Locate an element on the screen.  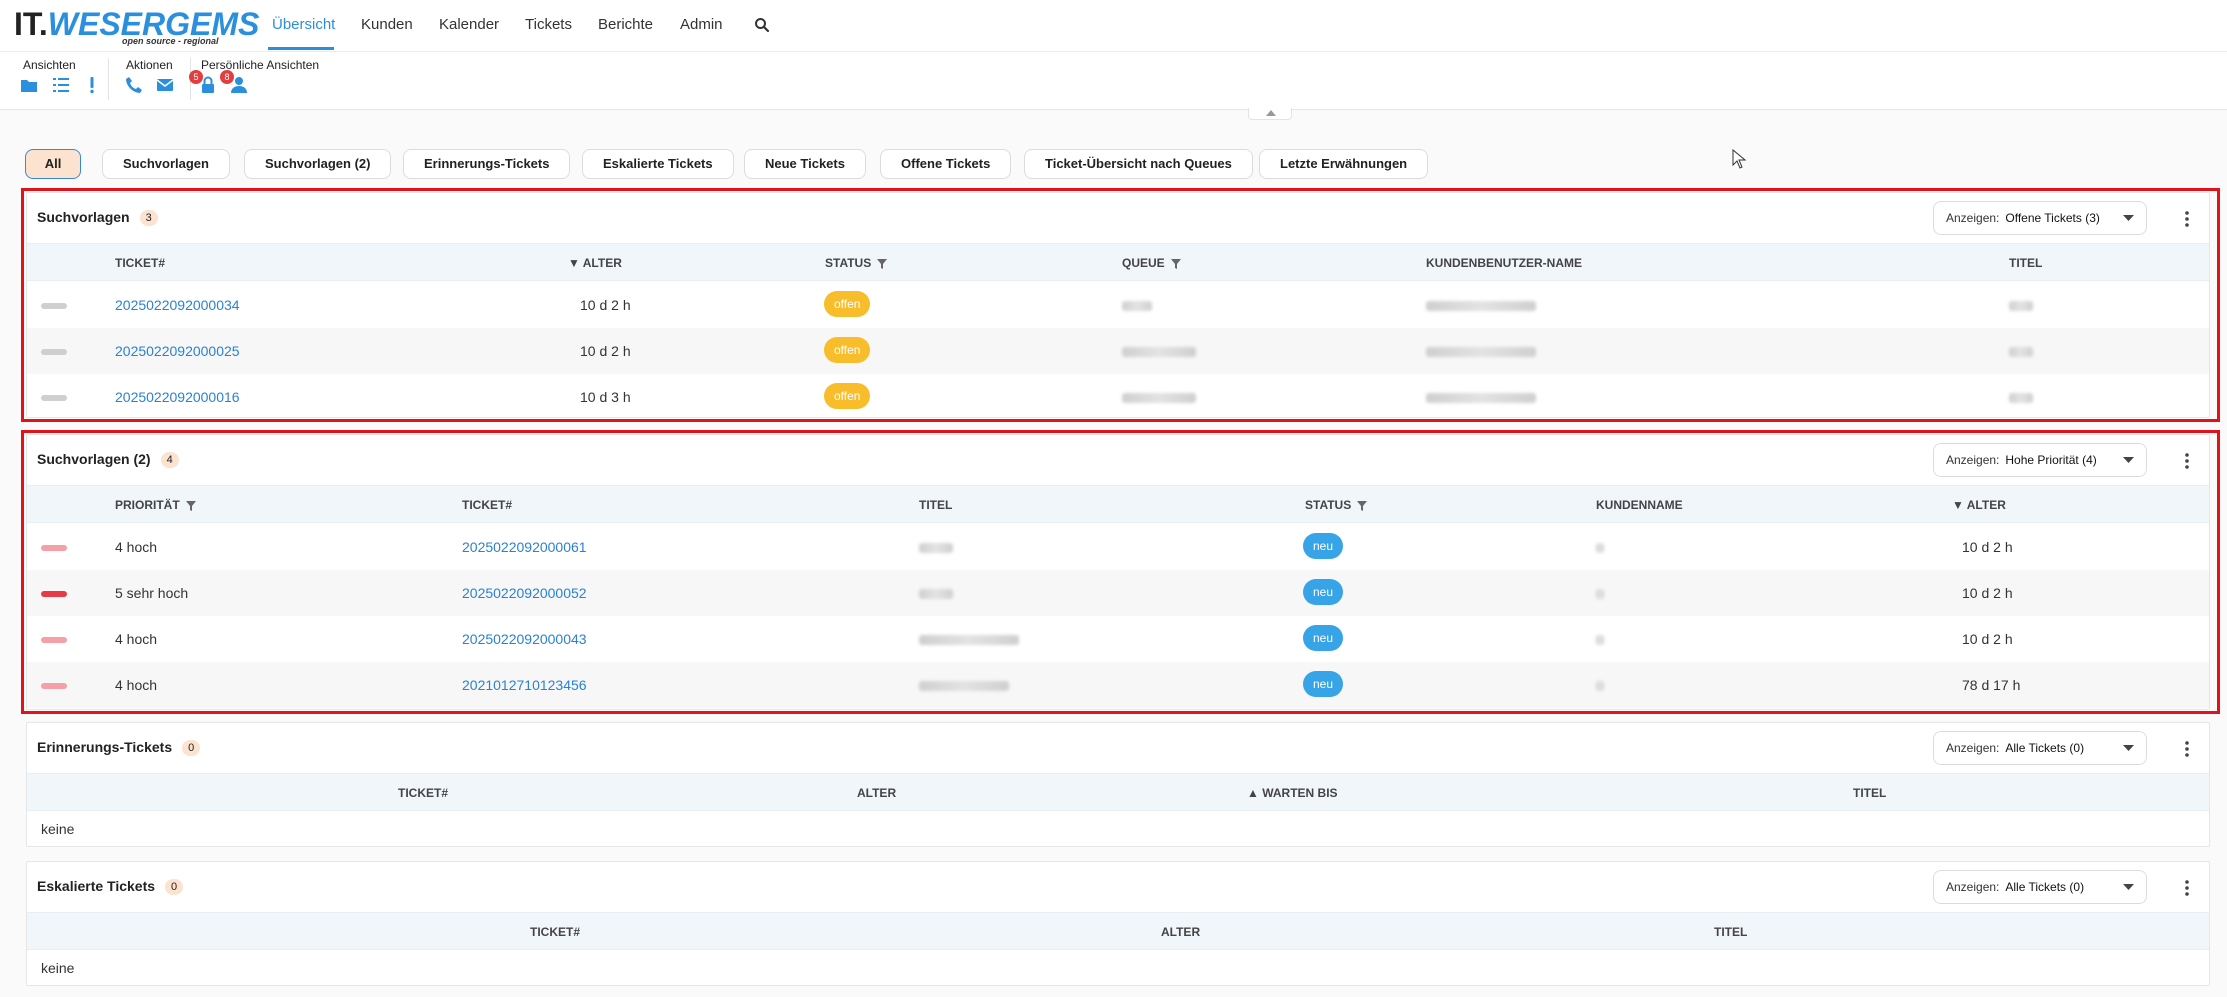
list-icon is located at coordinates (61, 85).